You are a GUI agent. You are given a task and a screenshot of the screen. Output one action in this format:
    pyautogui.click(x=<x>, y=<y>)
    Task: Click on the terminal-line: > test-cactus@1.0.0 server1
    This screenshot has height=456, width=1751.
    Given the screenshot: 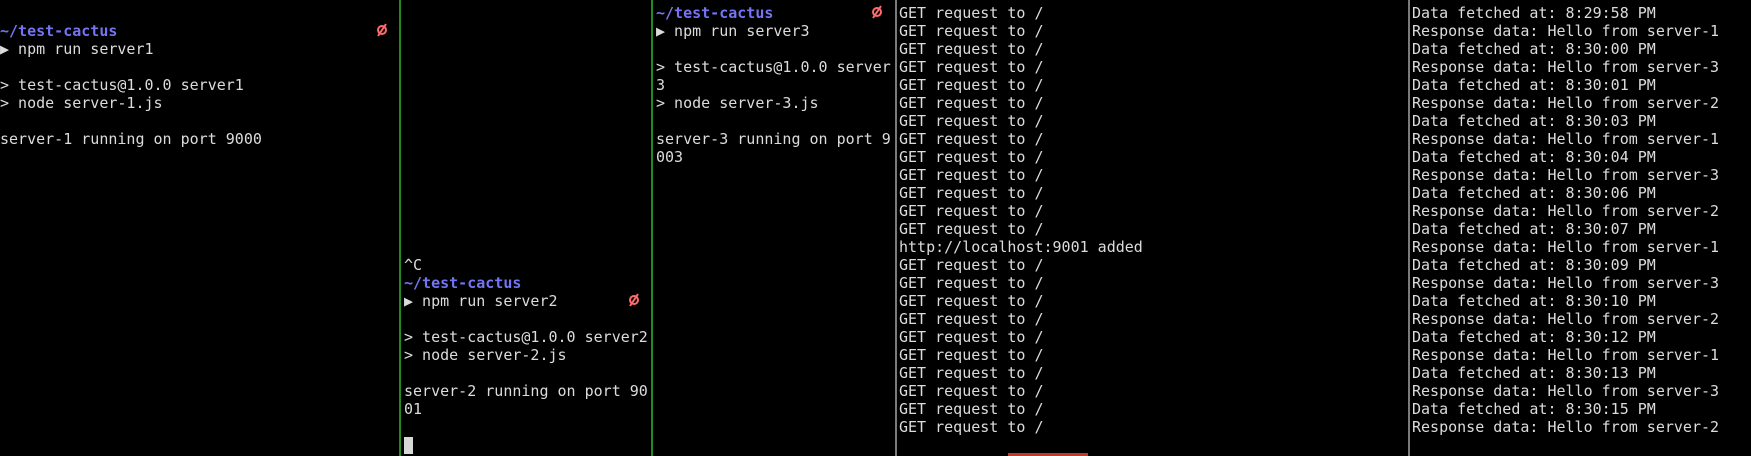 What is the action you would take?
    pyautogui.click(x=122, y=85)
    